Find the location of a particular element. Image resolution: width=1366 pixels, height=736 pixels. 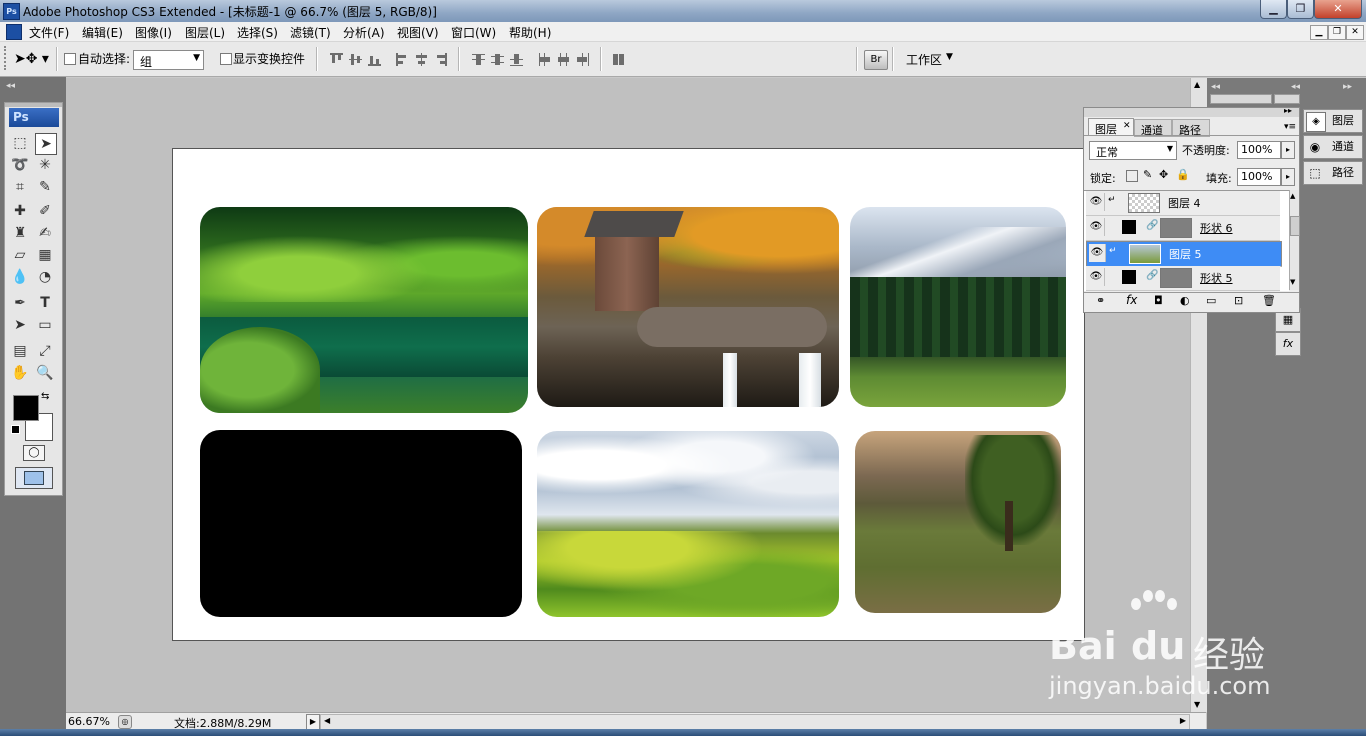

distribute-left-icon is located at coordinates (544, 59).